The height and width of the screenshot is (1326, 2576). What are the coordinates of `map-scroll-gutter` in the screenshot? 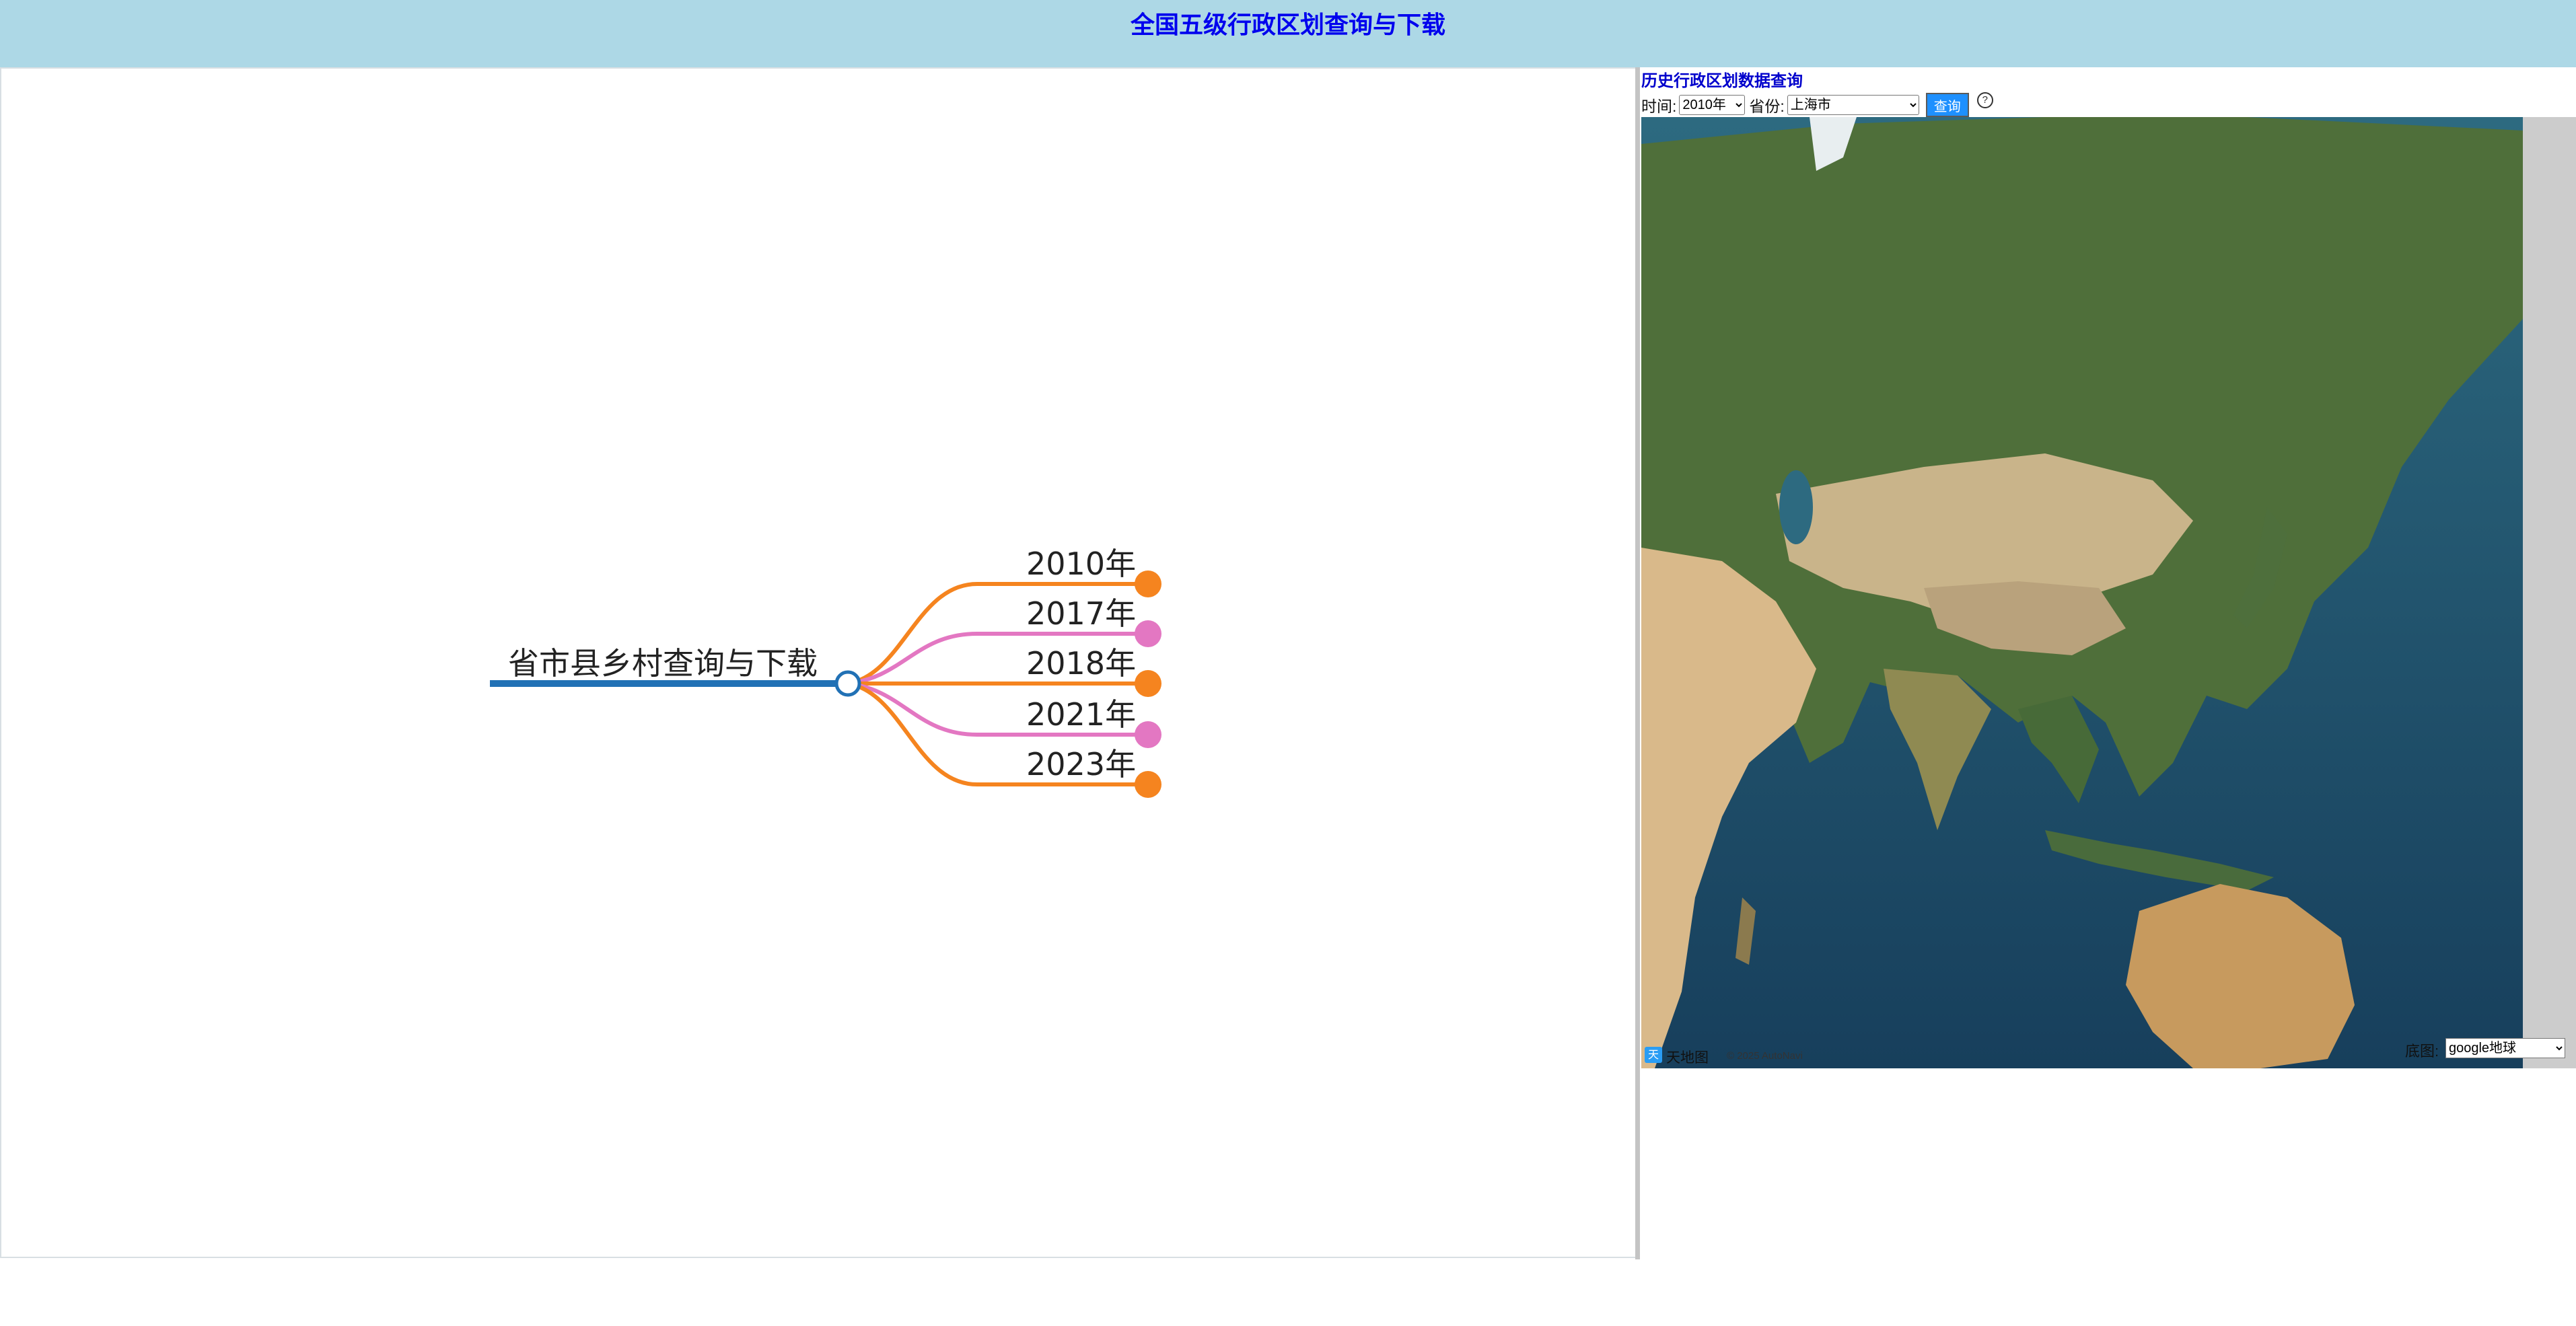 It's located at (2549, 592).